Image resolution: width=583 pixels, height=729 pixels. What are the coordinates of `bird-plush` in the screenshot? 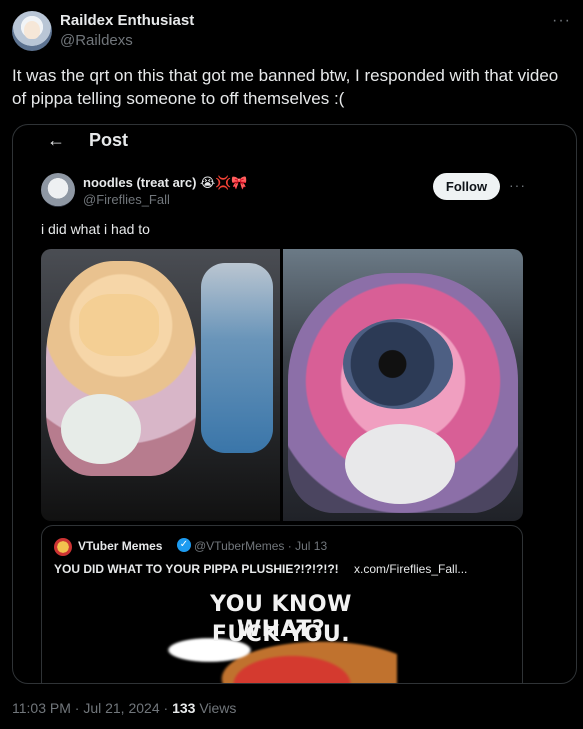 It's located at (101, 429).